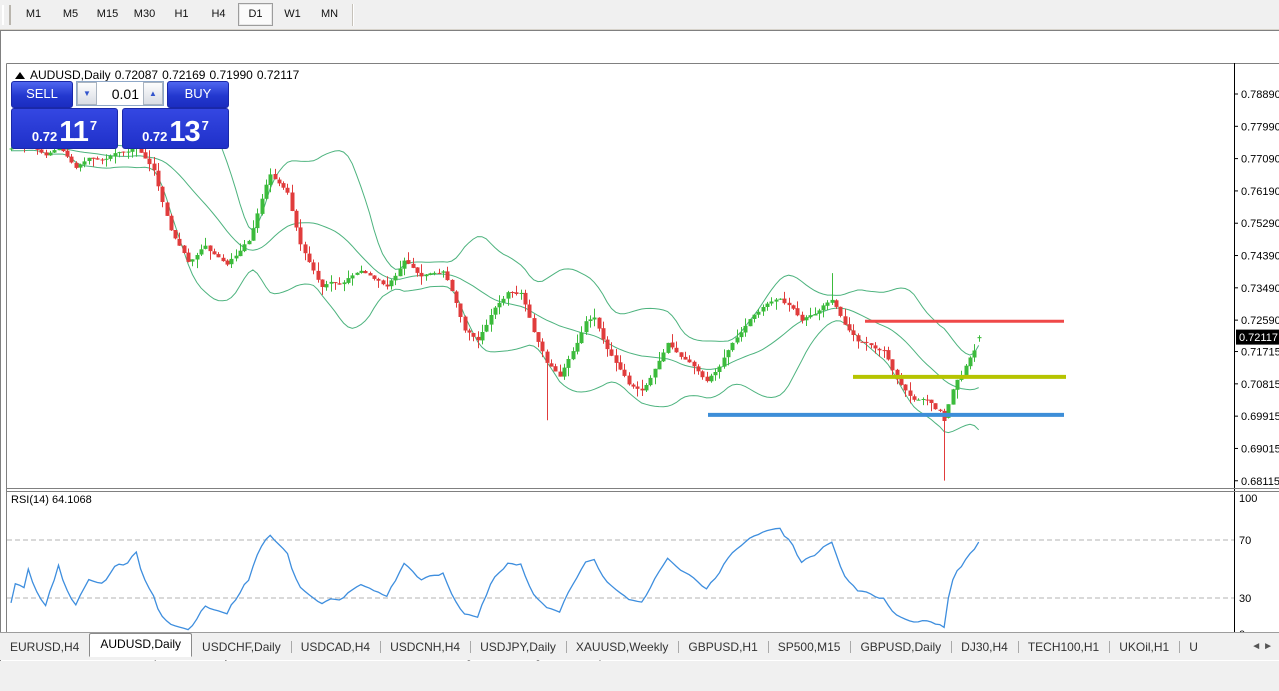 This screenshot has height=691, width=1279. I want to click on timeframe-button-mn: MN, so click(329, 14).